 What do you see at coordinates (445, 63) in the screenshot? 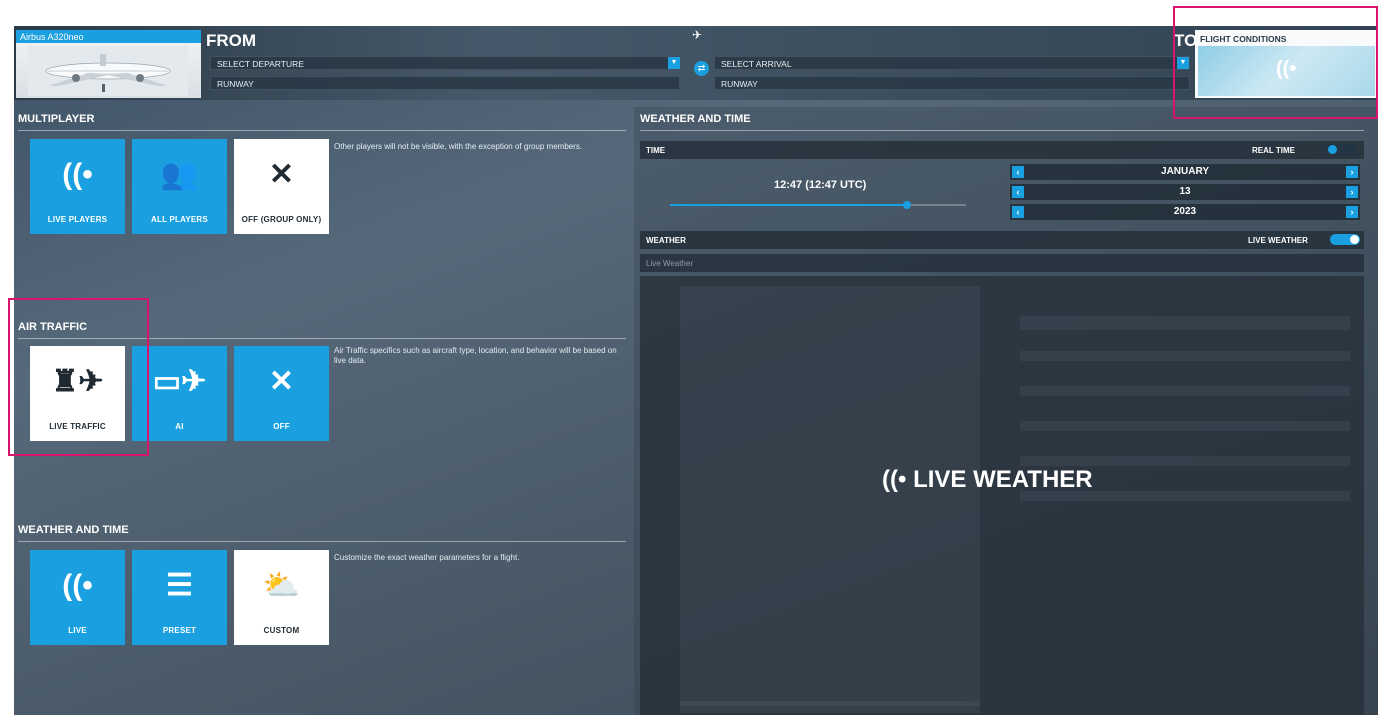
I see `departure-select: SELECT DEPARTURE` at bounding box center [445, 63].